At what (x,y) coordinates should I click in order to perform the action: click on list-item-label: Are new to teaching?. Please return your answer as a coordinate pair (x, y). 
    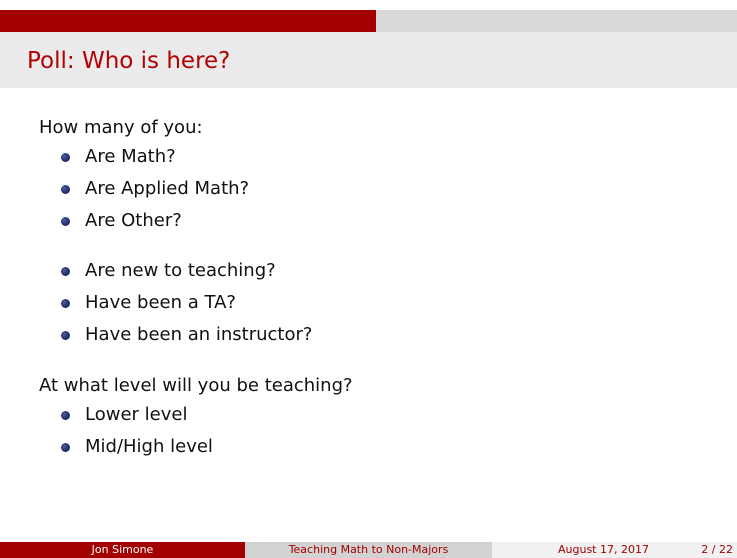
    Looking at the image, I should click on (180, 270).